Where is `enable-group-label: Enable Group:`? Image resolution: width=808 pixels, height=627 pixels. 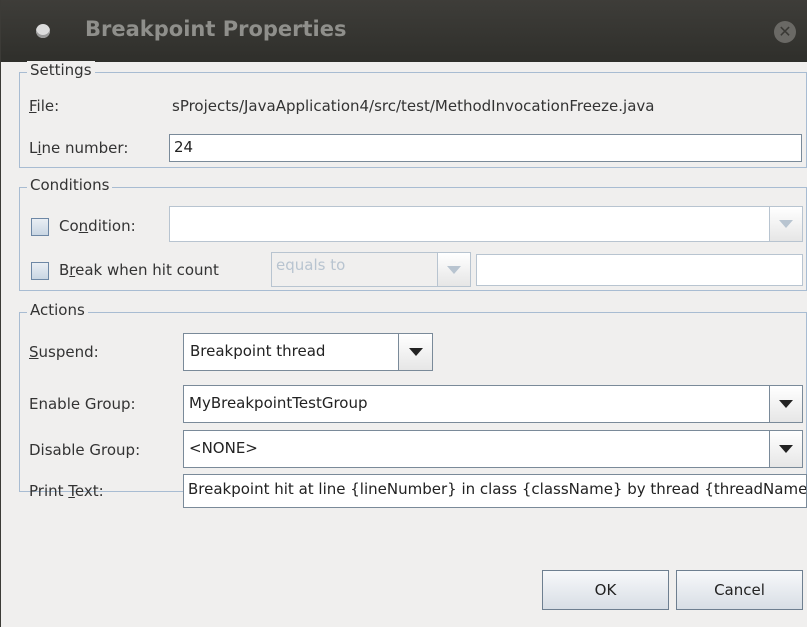 enable-group-label: Enable Group: is located at coordinates (82, 404).